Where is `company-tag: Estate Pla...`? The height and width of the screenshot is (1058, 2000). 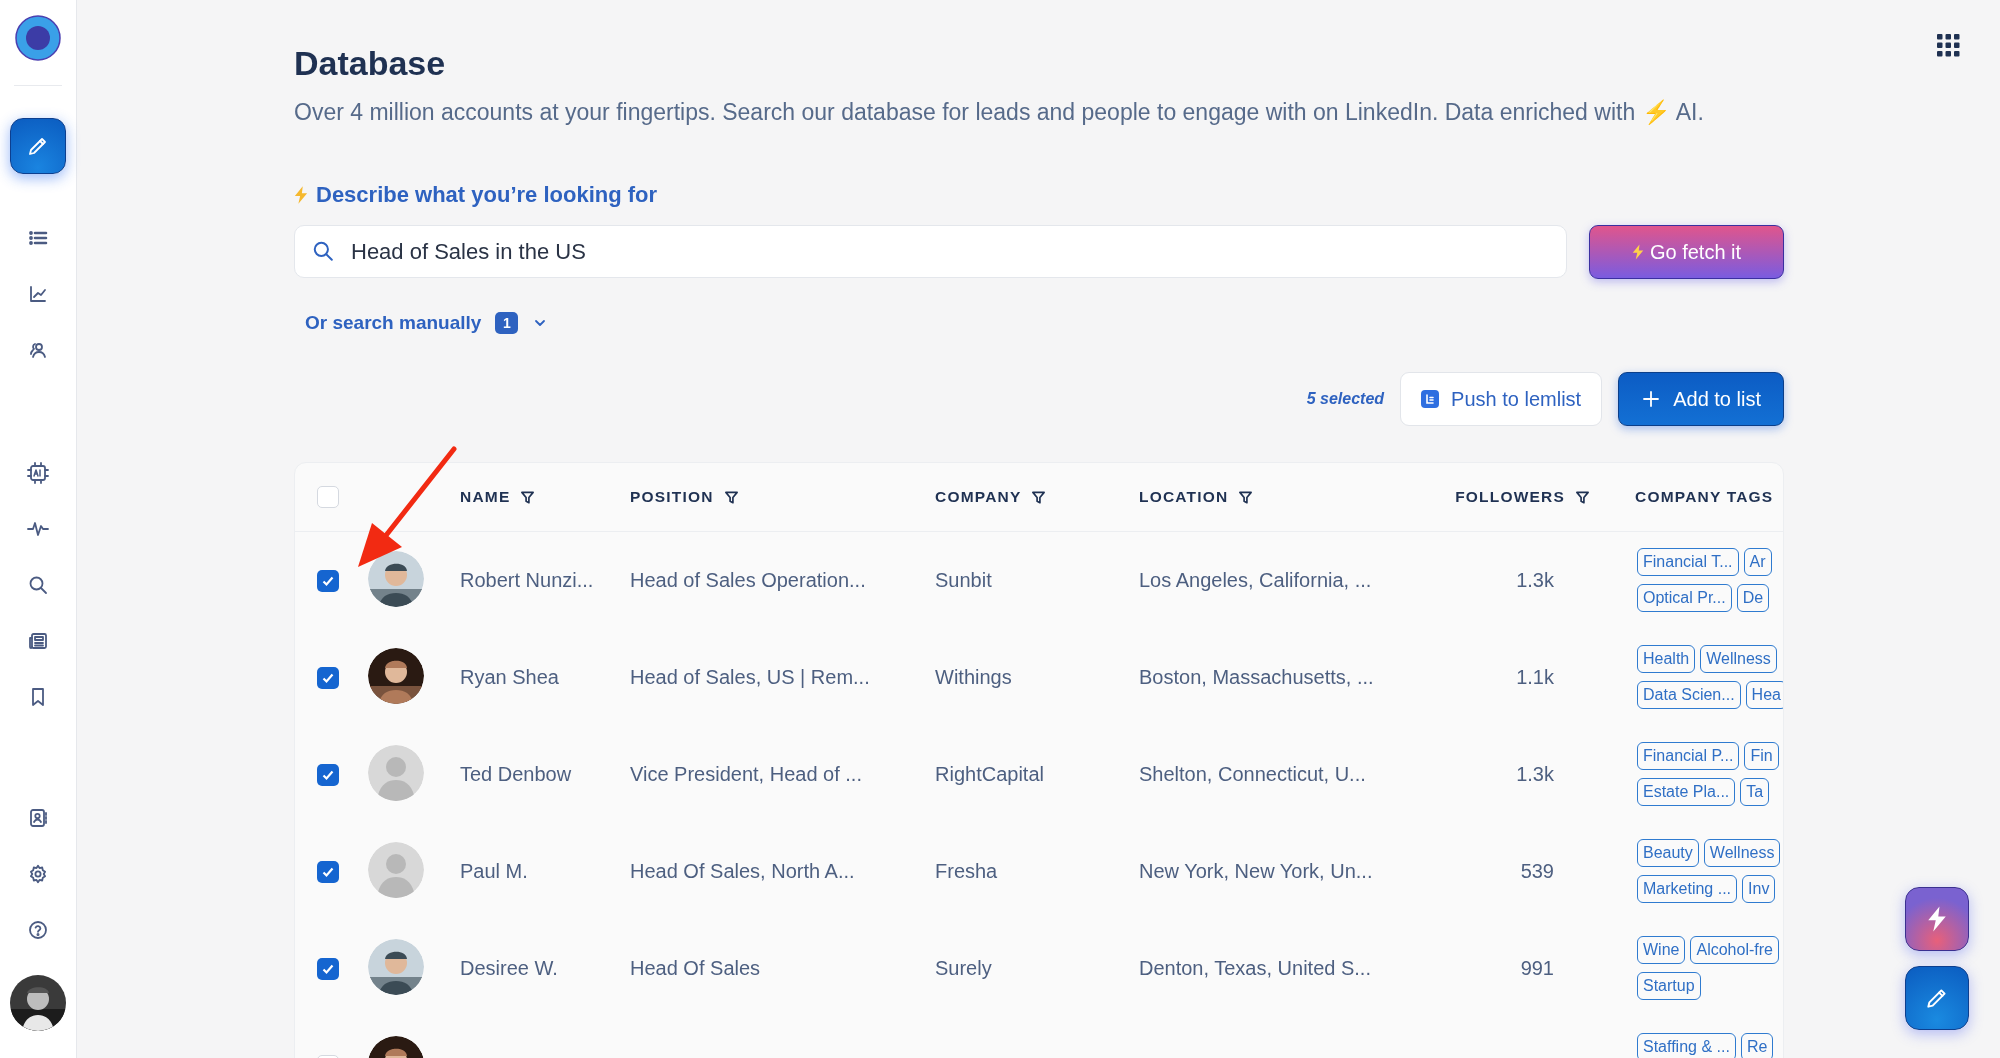
company-tag: Estate Pla... is located at coordinates (1686, 792).